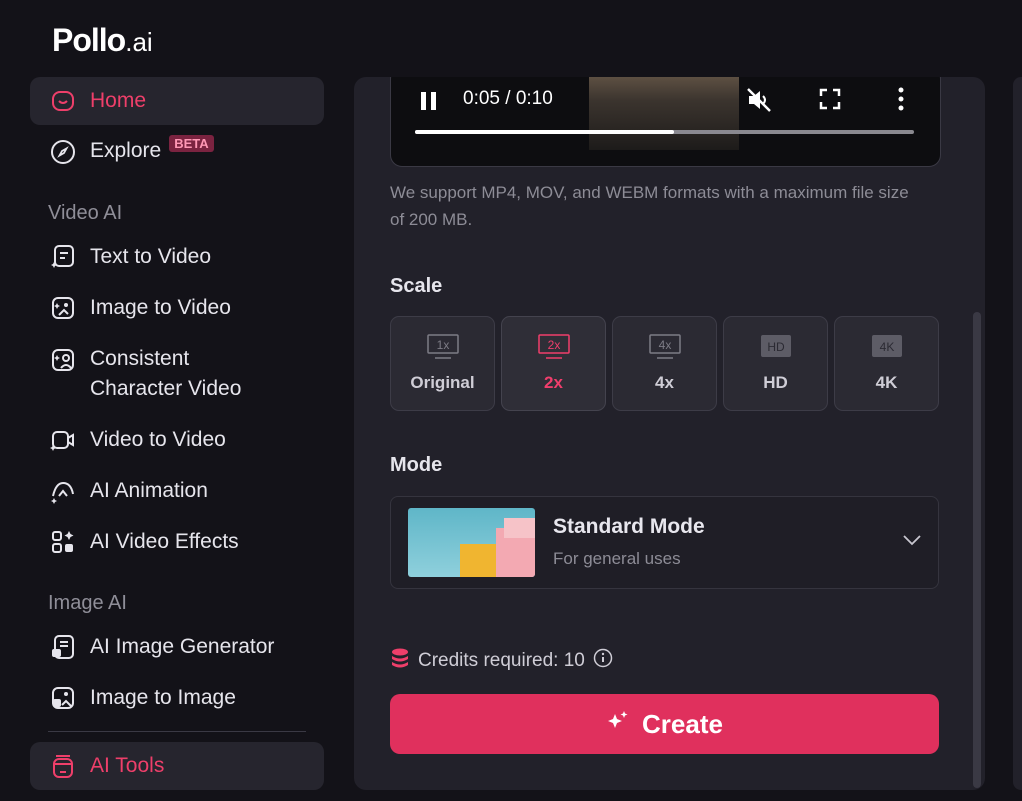 The height and width of the screenshot is (801, 1022). Describe the element at coordinates (912, 542) in the screenshot. I see `chevron-down-icon` at that location.